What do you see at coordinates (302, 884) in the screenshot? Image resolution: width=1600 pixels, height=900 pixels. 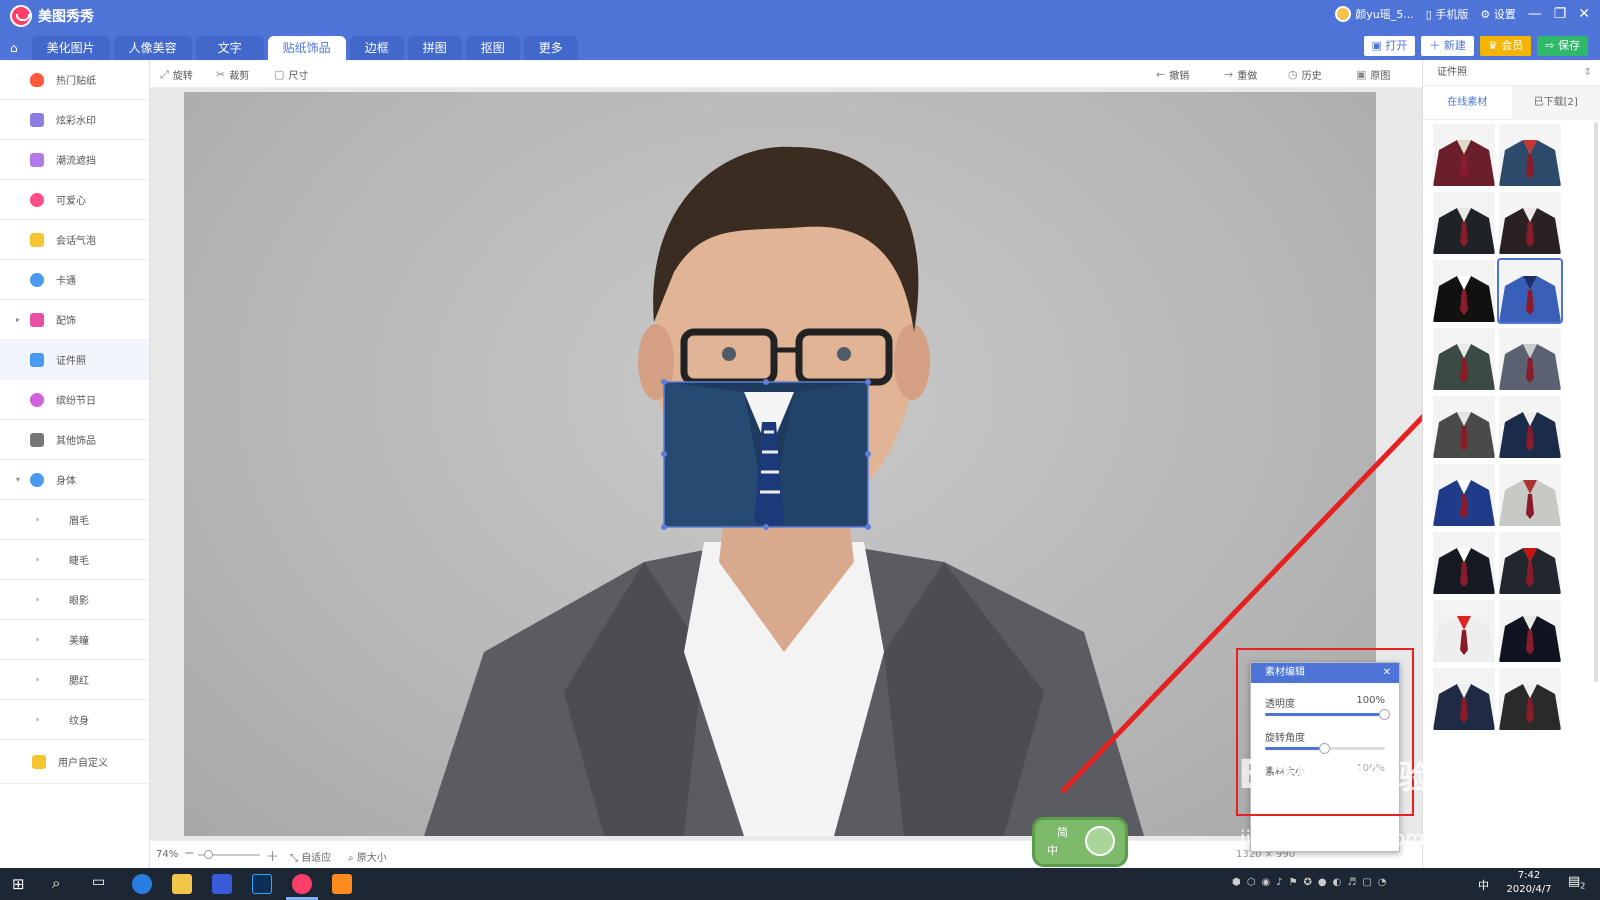 I see `meitu-taskbar-icon` at bounding box center [302, 884].